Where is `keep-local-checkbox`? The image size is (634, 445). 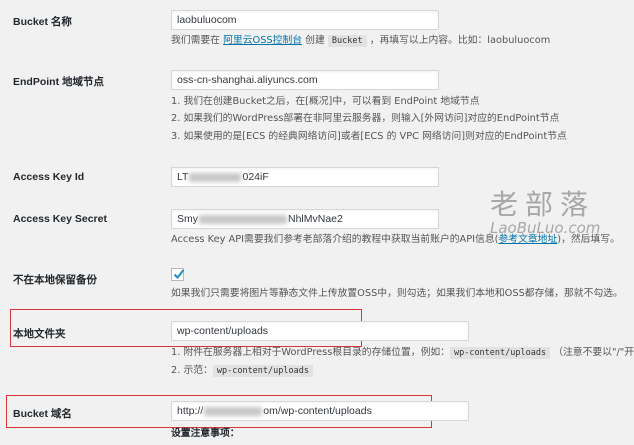 keep-local-checkbox is located at coordinates (178, 274).